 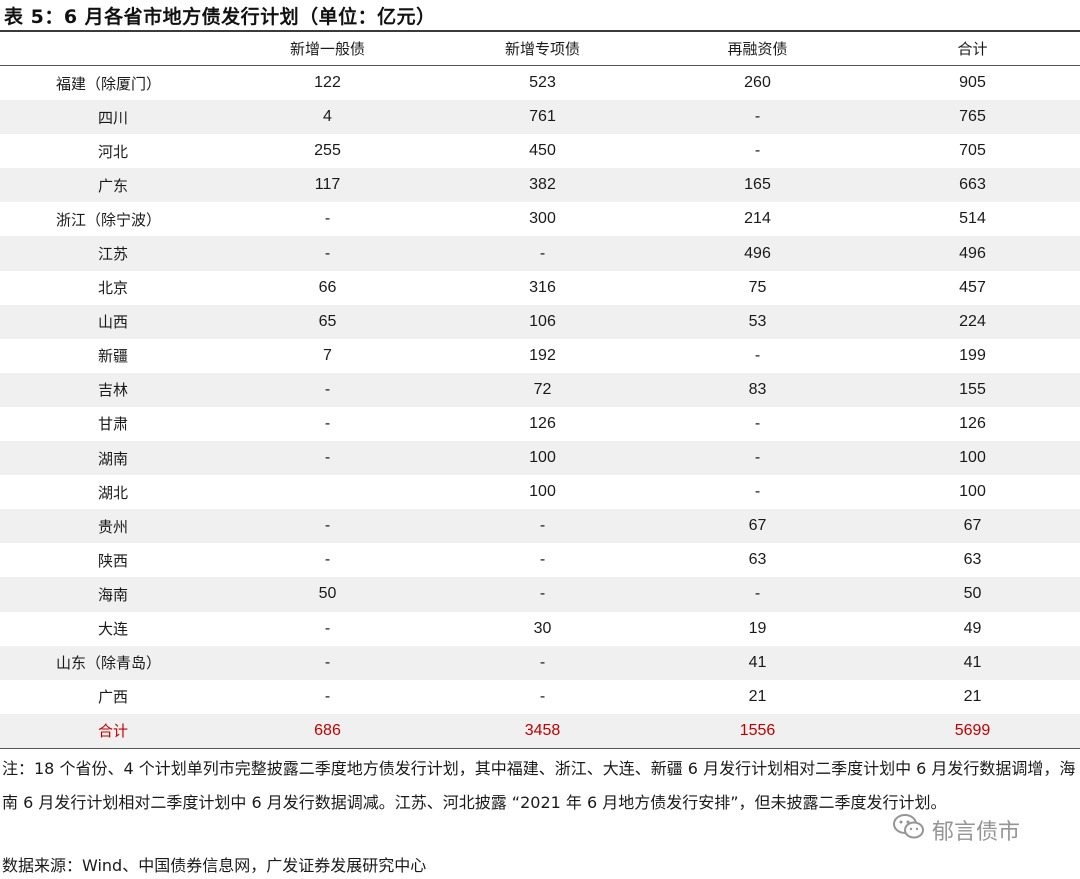 What do you see at coordinates (757, 696) in the screenshot?
I see `cell-refinance: 21` at bounding box center [757, 696].